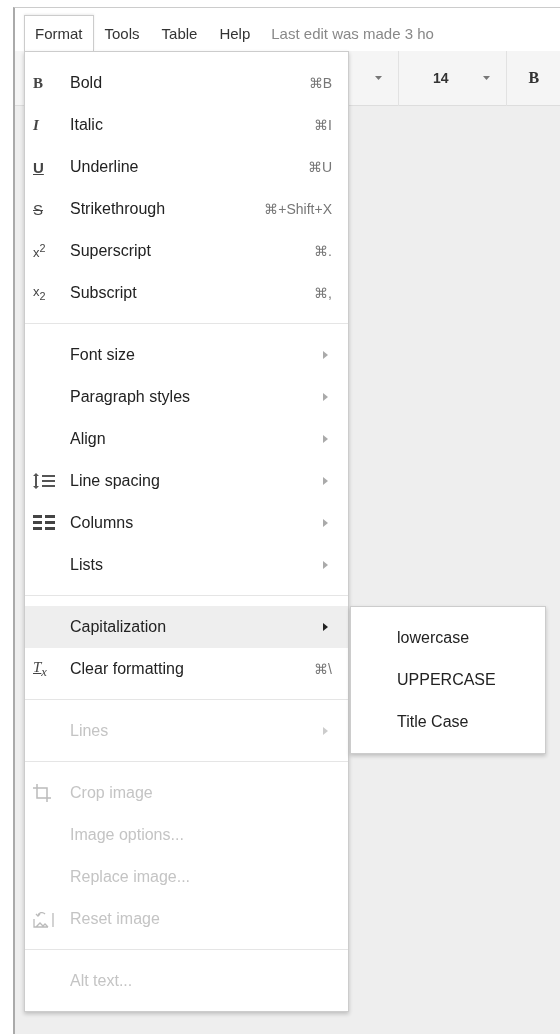 The width and height of the screenshot is (560, 1034). Describe the element at coordinates (534, 78) in the screenshot. I see `bold-button: B` at that location.